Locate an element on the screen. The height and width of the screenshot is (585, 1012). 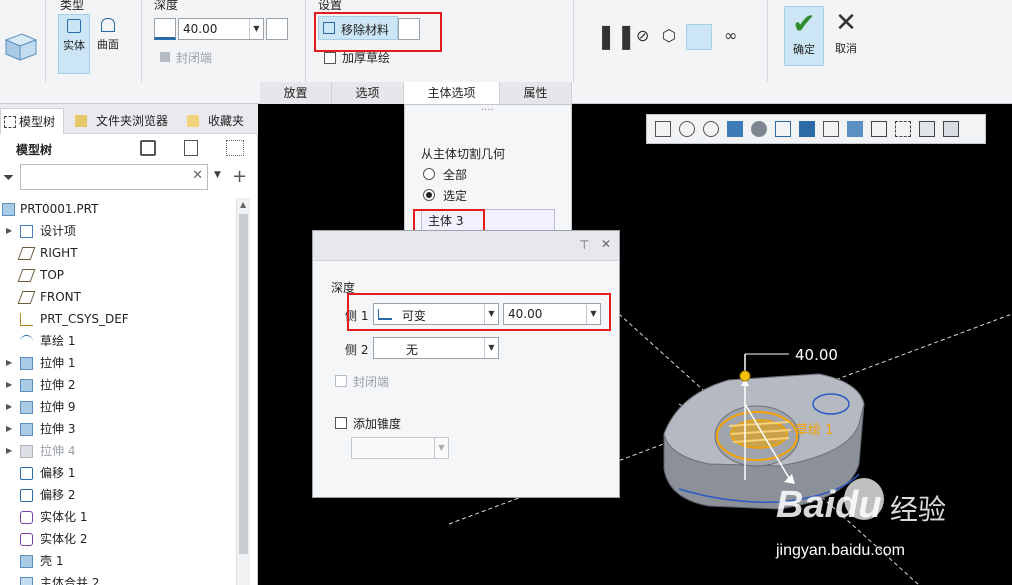
tree-item-solidify-1: 实体化 1 is located at coordinates (125, 517).